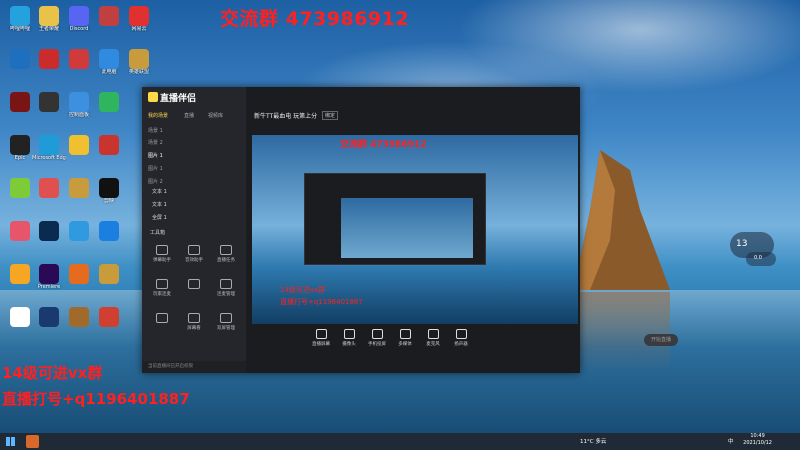 The height and width of the screenshot is (450, 800). I want to click on weather-widget: 11°C 多云, so click(593, 441).